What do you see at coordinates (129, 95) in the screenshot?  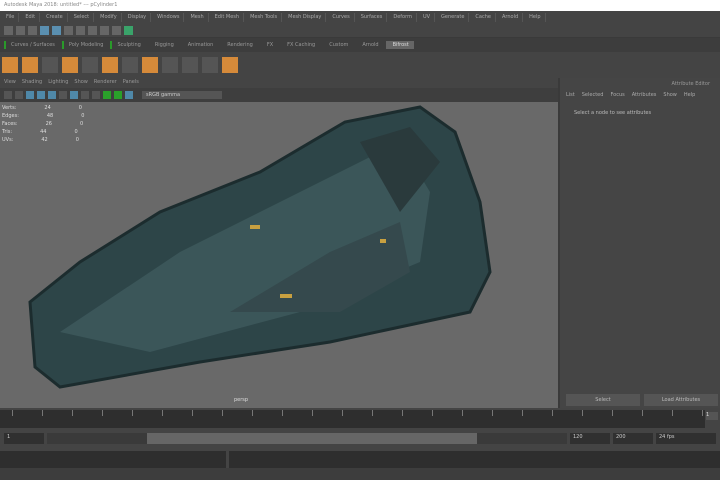 I see `color-manage-icon` at bounding box center [129, 95].